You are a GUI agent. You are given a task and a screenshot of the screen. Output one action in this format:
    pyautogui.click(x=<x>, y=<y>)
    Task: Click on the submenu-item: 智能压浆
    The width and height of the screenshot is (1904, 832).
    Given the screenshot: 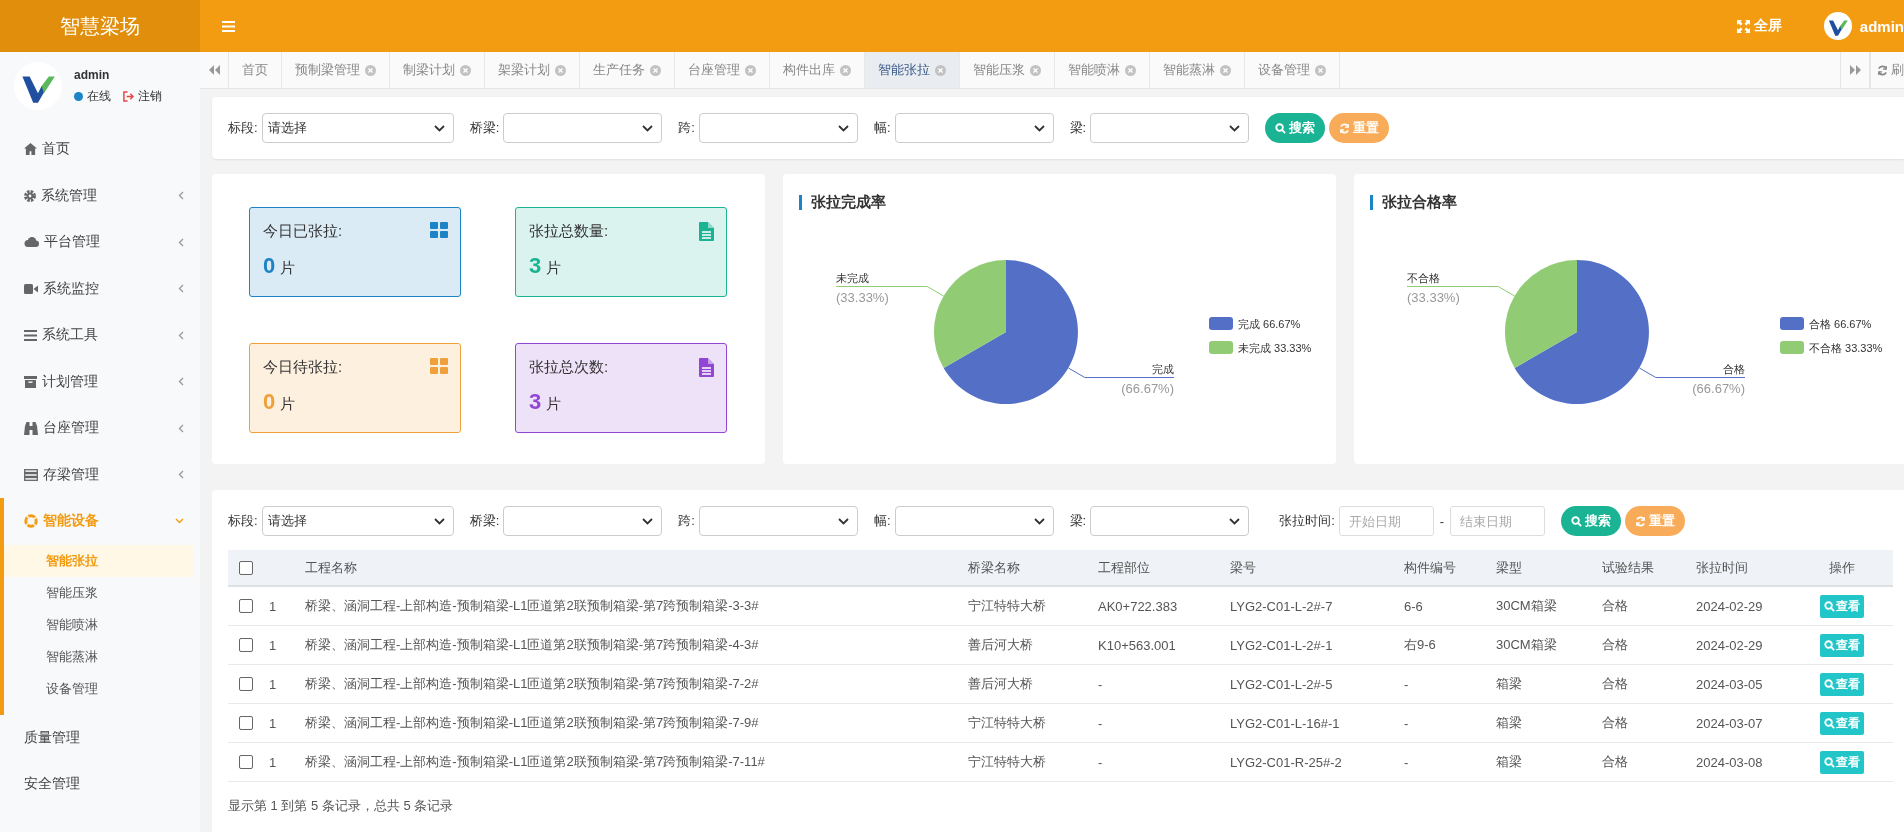 What is the action you would take?
    pyautogui.click(x=99, y=592)
    